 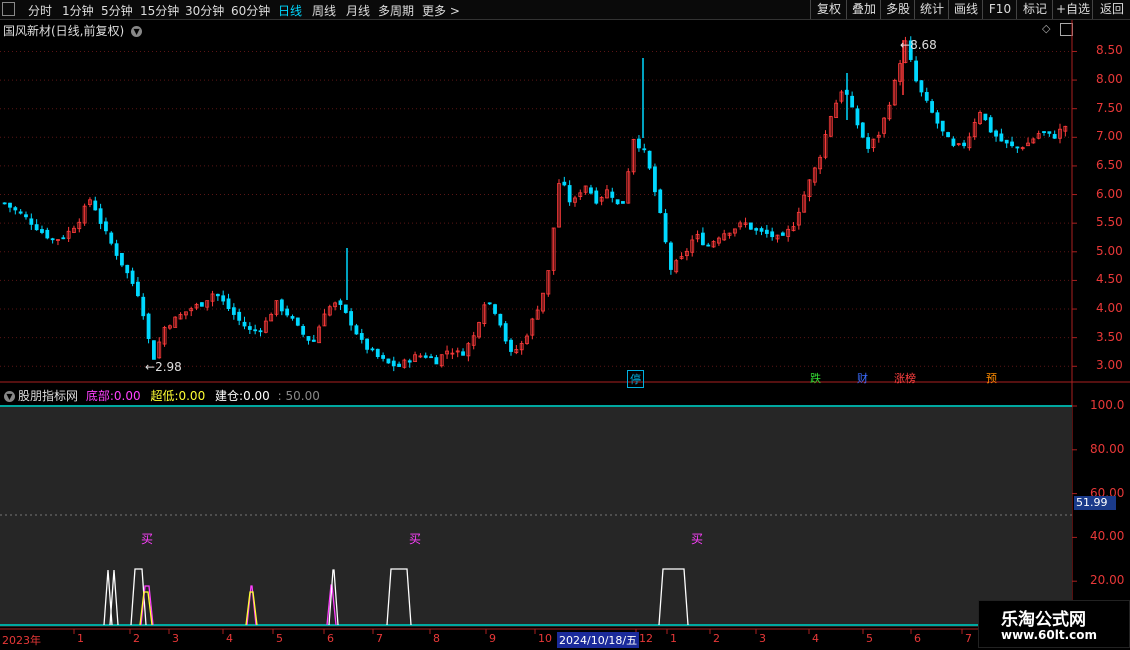 What do you see at coordinates (815, 638) in the screenshot?
I see `date-tick-label: 4` at bounding box center [815, 638].